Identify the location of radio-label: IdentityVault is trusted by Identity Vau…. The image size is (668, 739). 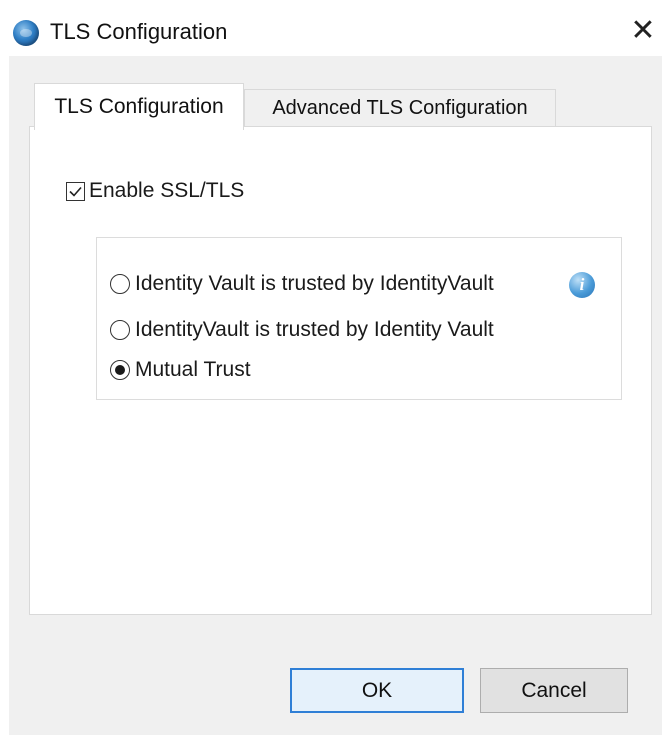
(314, 329).